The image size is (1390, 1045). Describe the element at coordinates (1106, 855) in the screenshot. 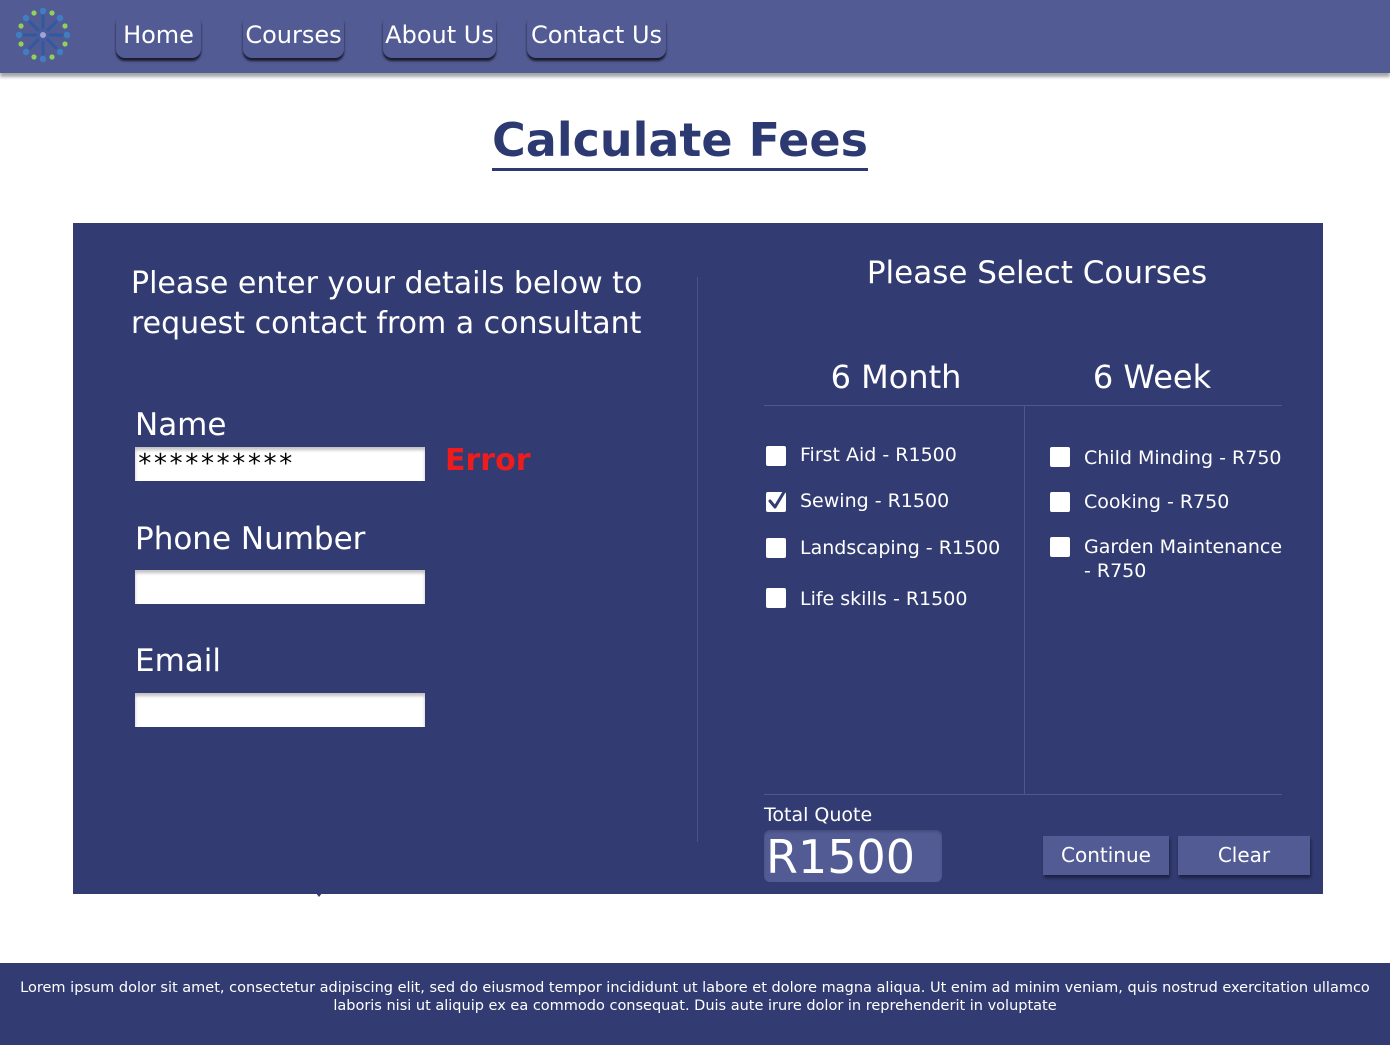

I see `continue-button: Continue` at that location.